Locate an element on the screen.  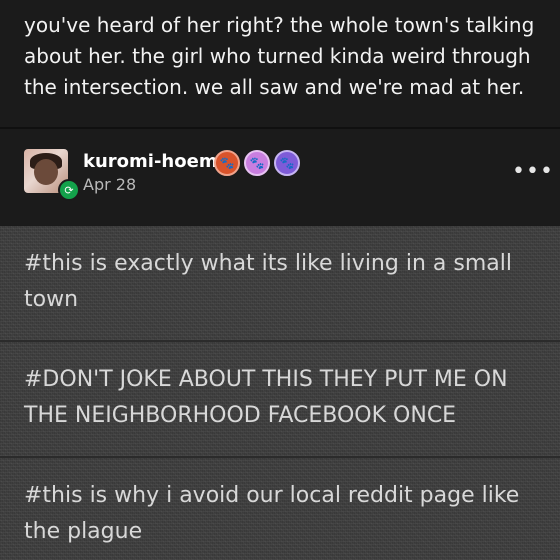
username-link: kuromi-hoemie is located at coordinates (159, 161).